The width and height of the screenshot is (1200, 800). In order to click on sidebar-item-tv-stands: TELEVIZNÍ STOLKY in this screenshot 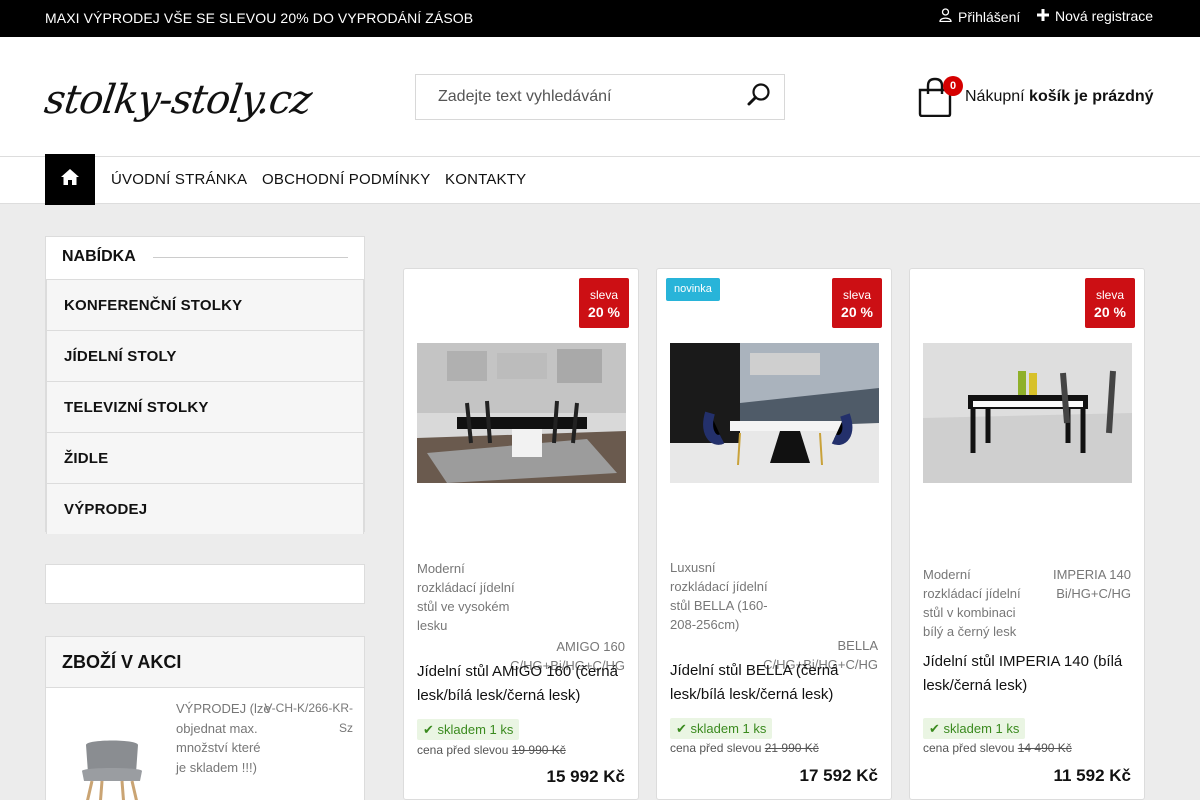, I will do `click(205, 406)`.